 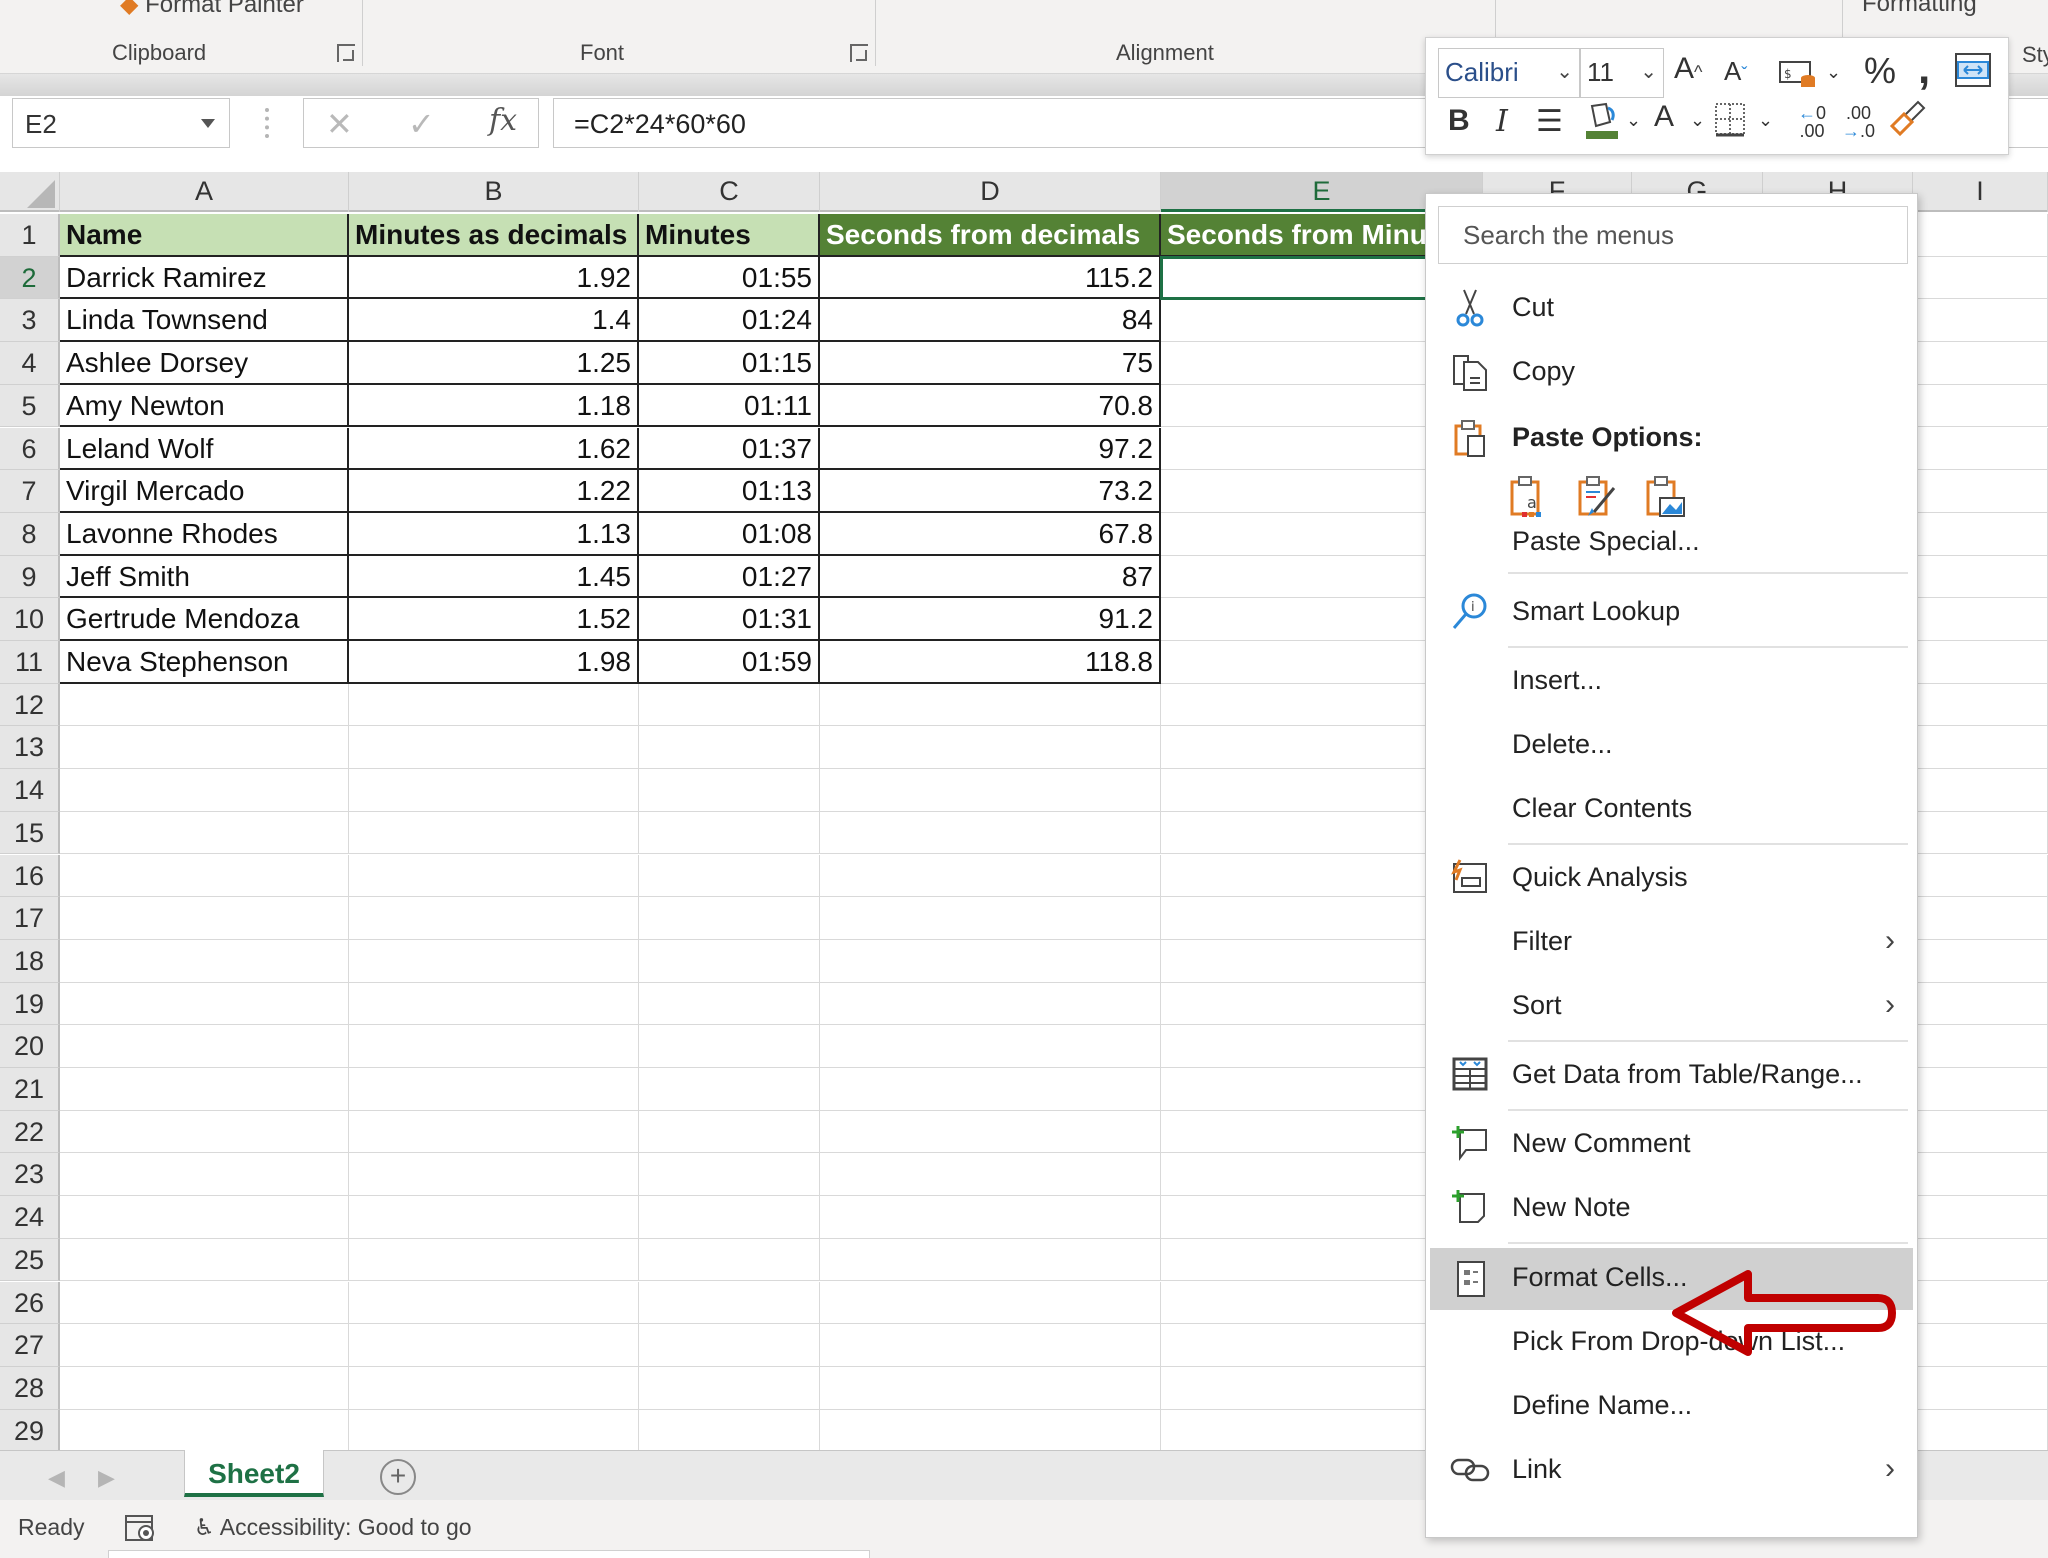 What do you see at coordinates (30, 235) in the screenshot?
I see `row-header-1: 1` at bounding box center [30, 235].